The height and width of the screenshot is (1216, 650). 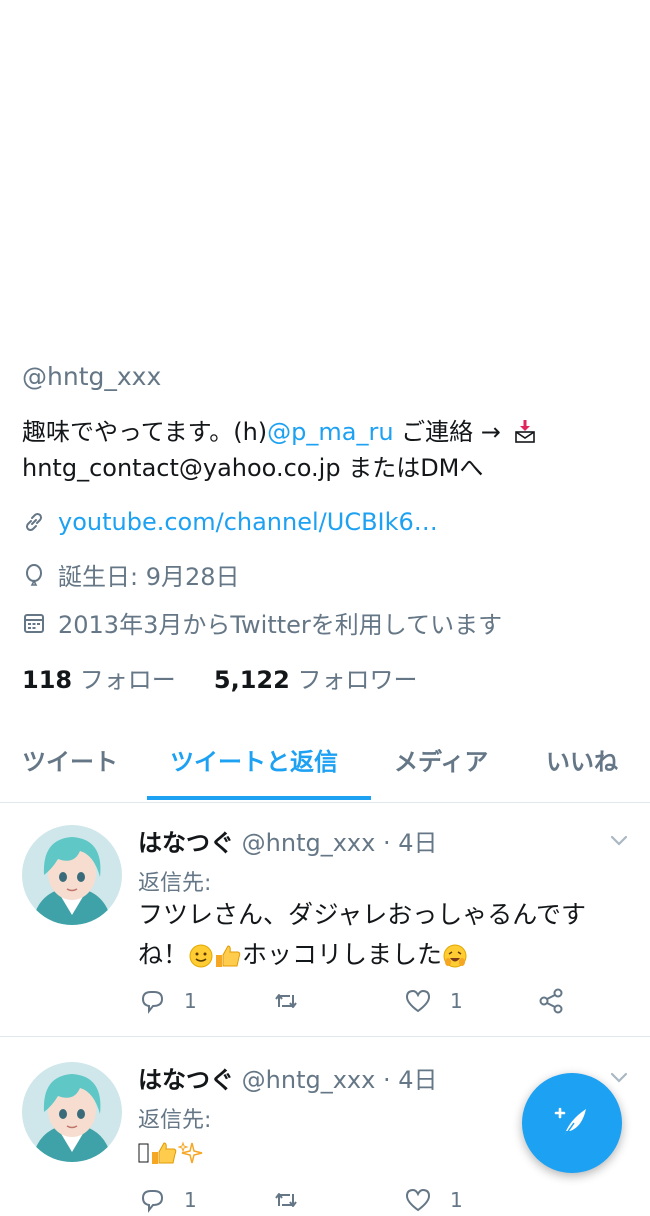 I want to click on following-label: フォロー, so click(x=127, y=680).